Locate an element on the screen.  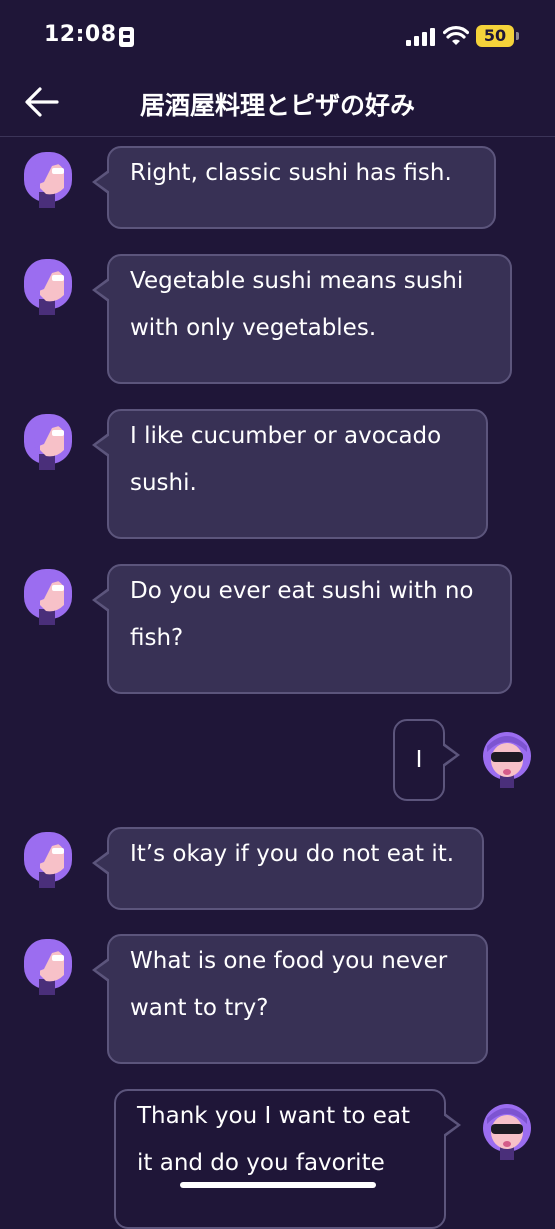
chat-bubble: It’s okay if you do not eat it. is located at coordinates (288, 868).